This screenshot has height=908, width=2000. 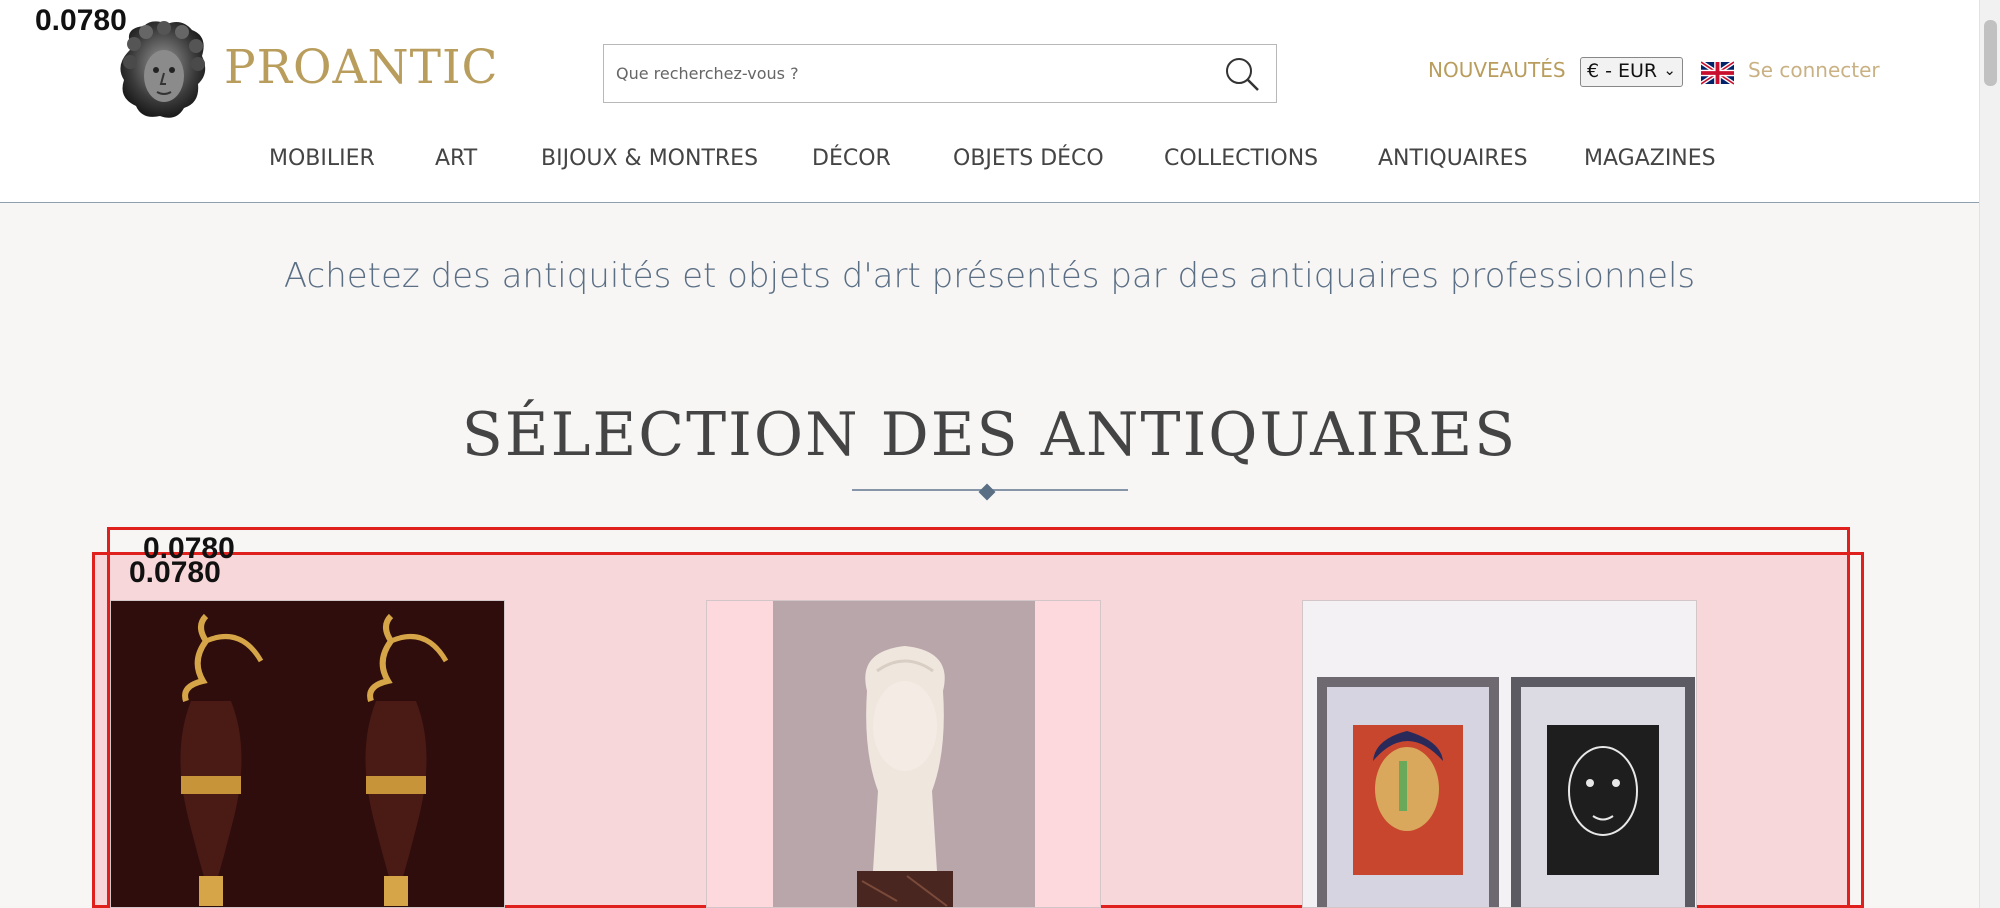 I want to click on brand-name: PROANTIC, so click(x=361, y=67).